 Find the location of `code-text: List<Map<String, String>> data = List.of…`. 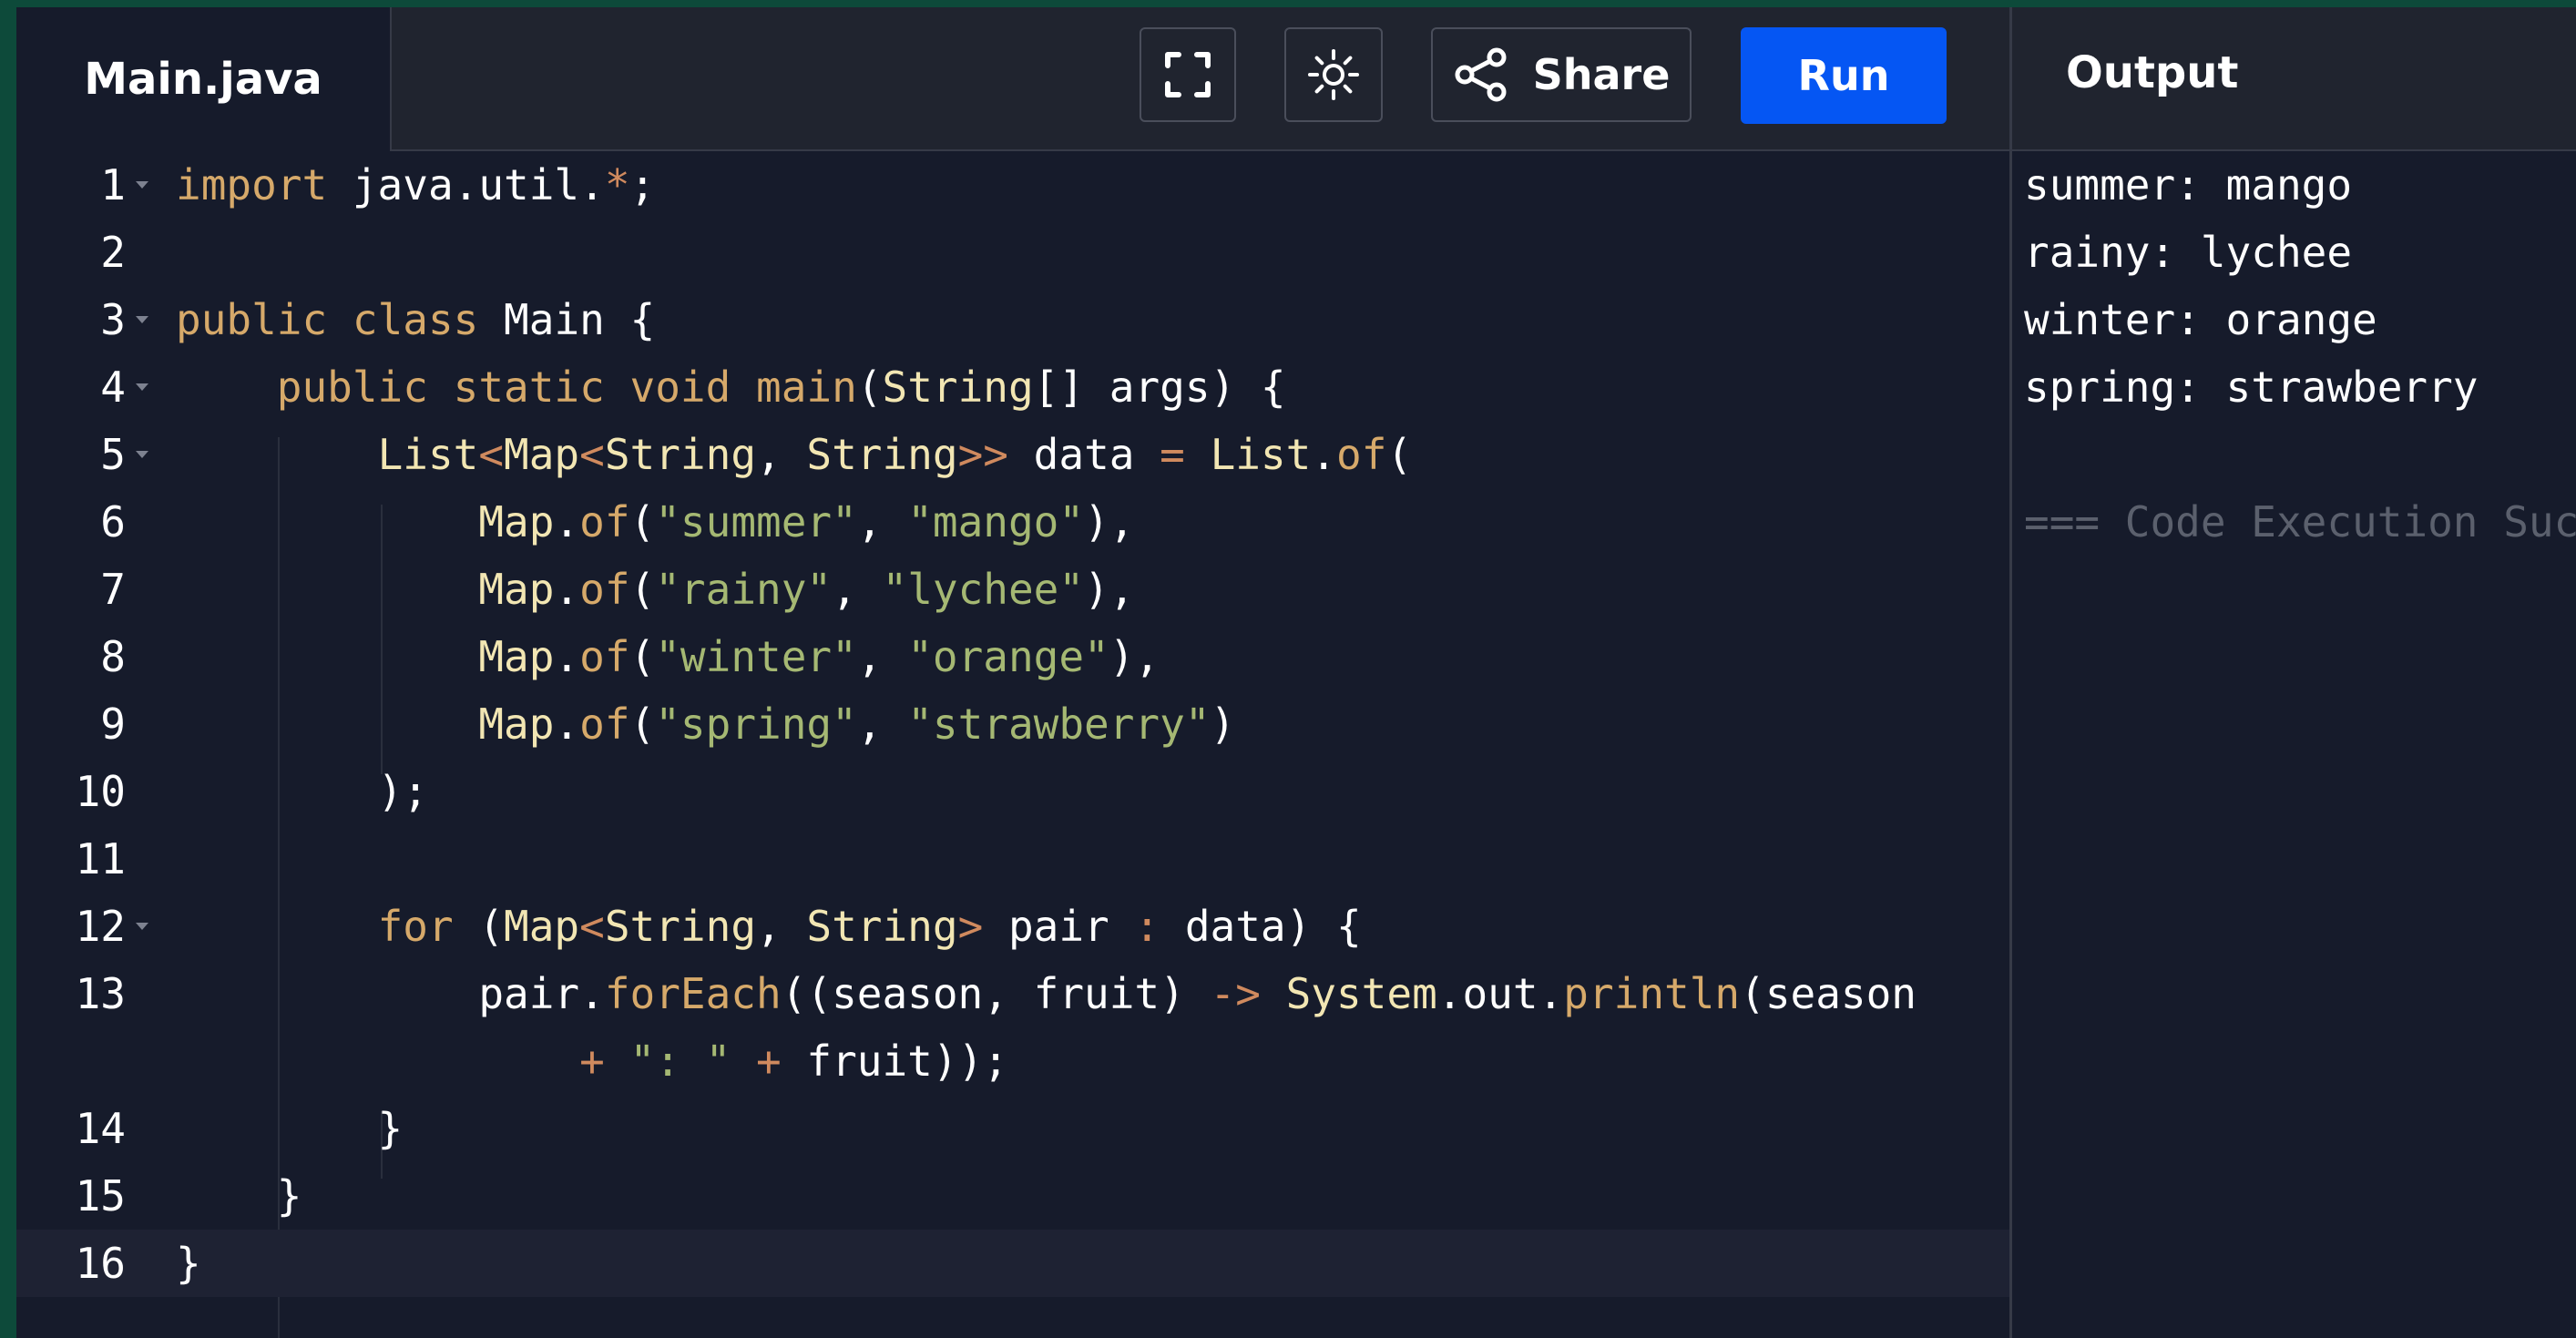

code-text: List<Map<String, String>> data = List.of… is located at coordinates (895, 454).